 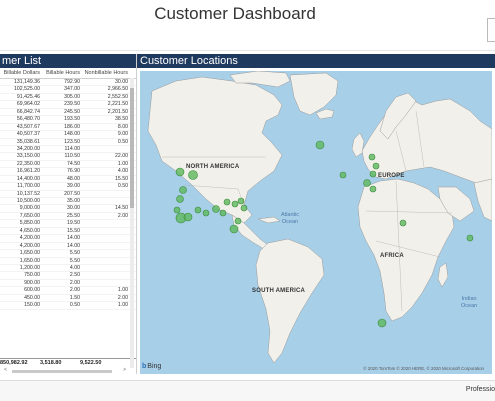 I want to click on table-row: 150.00 0.50 1.00, so click(x=68, y=306).